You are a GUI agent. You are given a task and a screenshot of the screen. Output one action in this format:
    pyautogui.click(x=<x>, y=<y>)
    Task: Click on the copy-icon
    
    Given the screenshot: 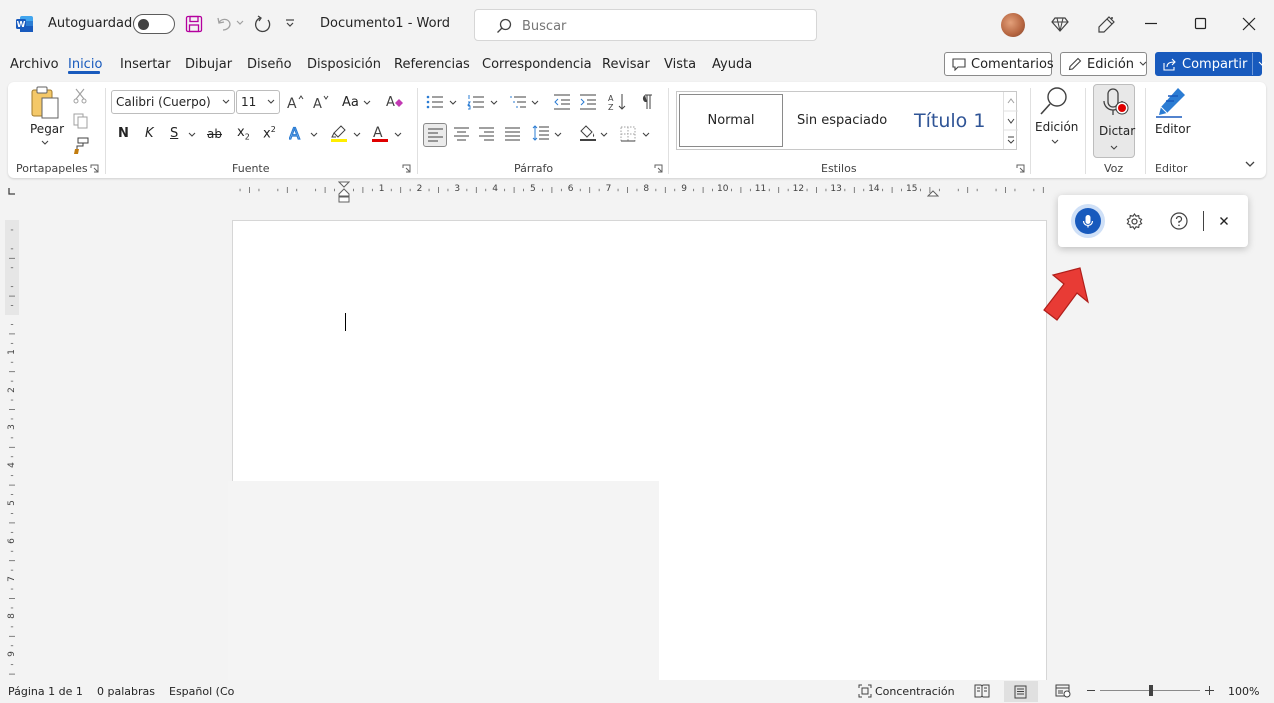 What is the action you would take?
    pyautogui.click(x=81, y=121)
    